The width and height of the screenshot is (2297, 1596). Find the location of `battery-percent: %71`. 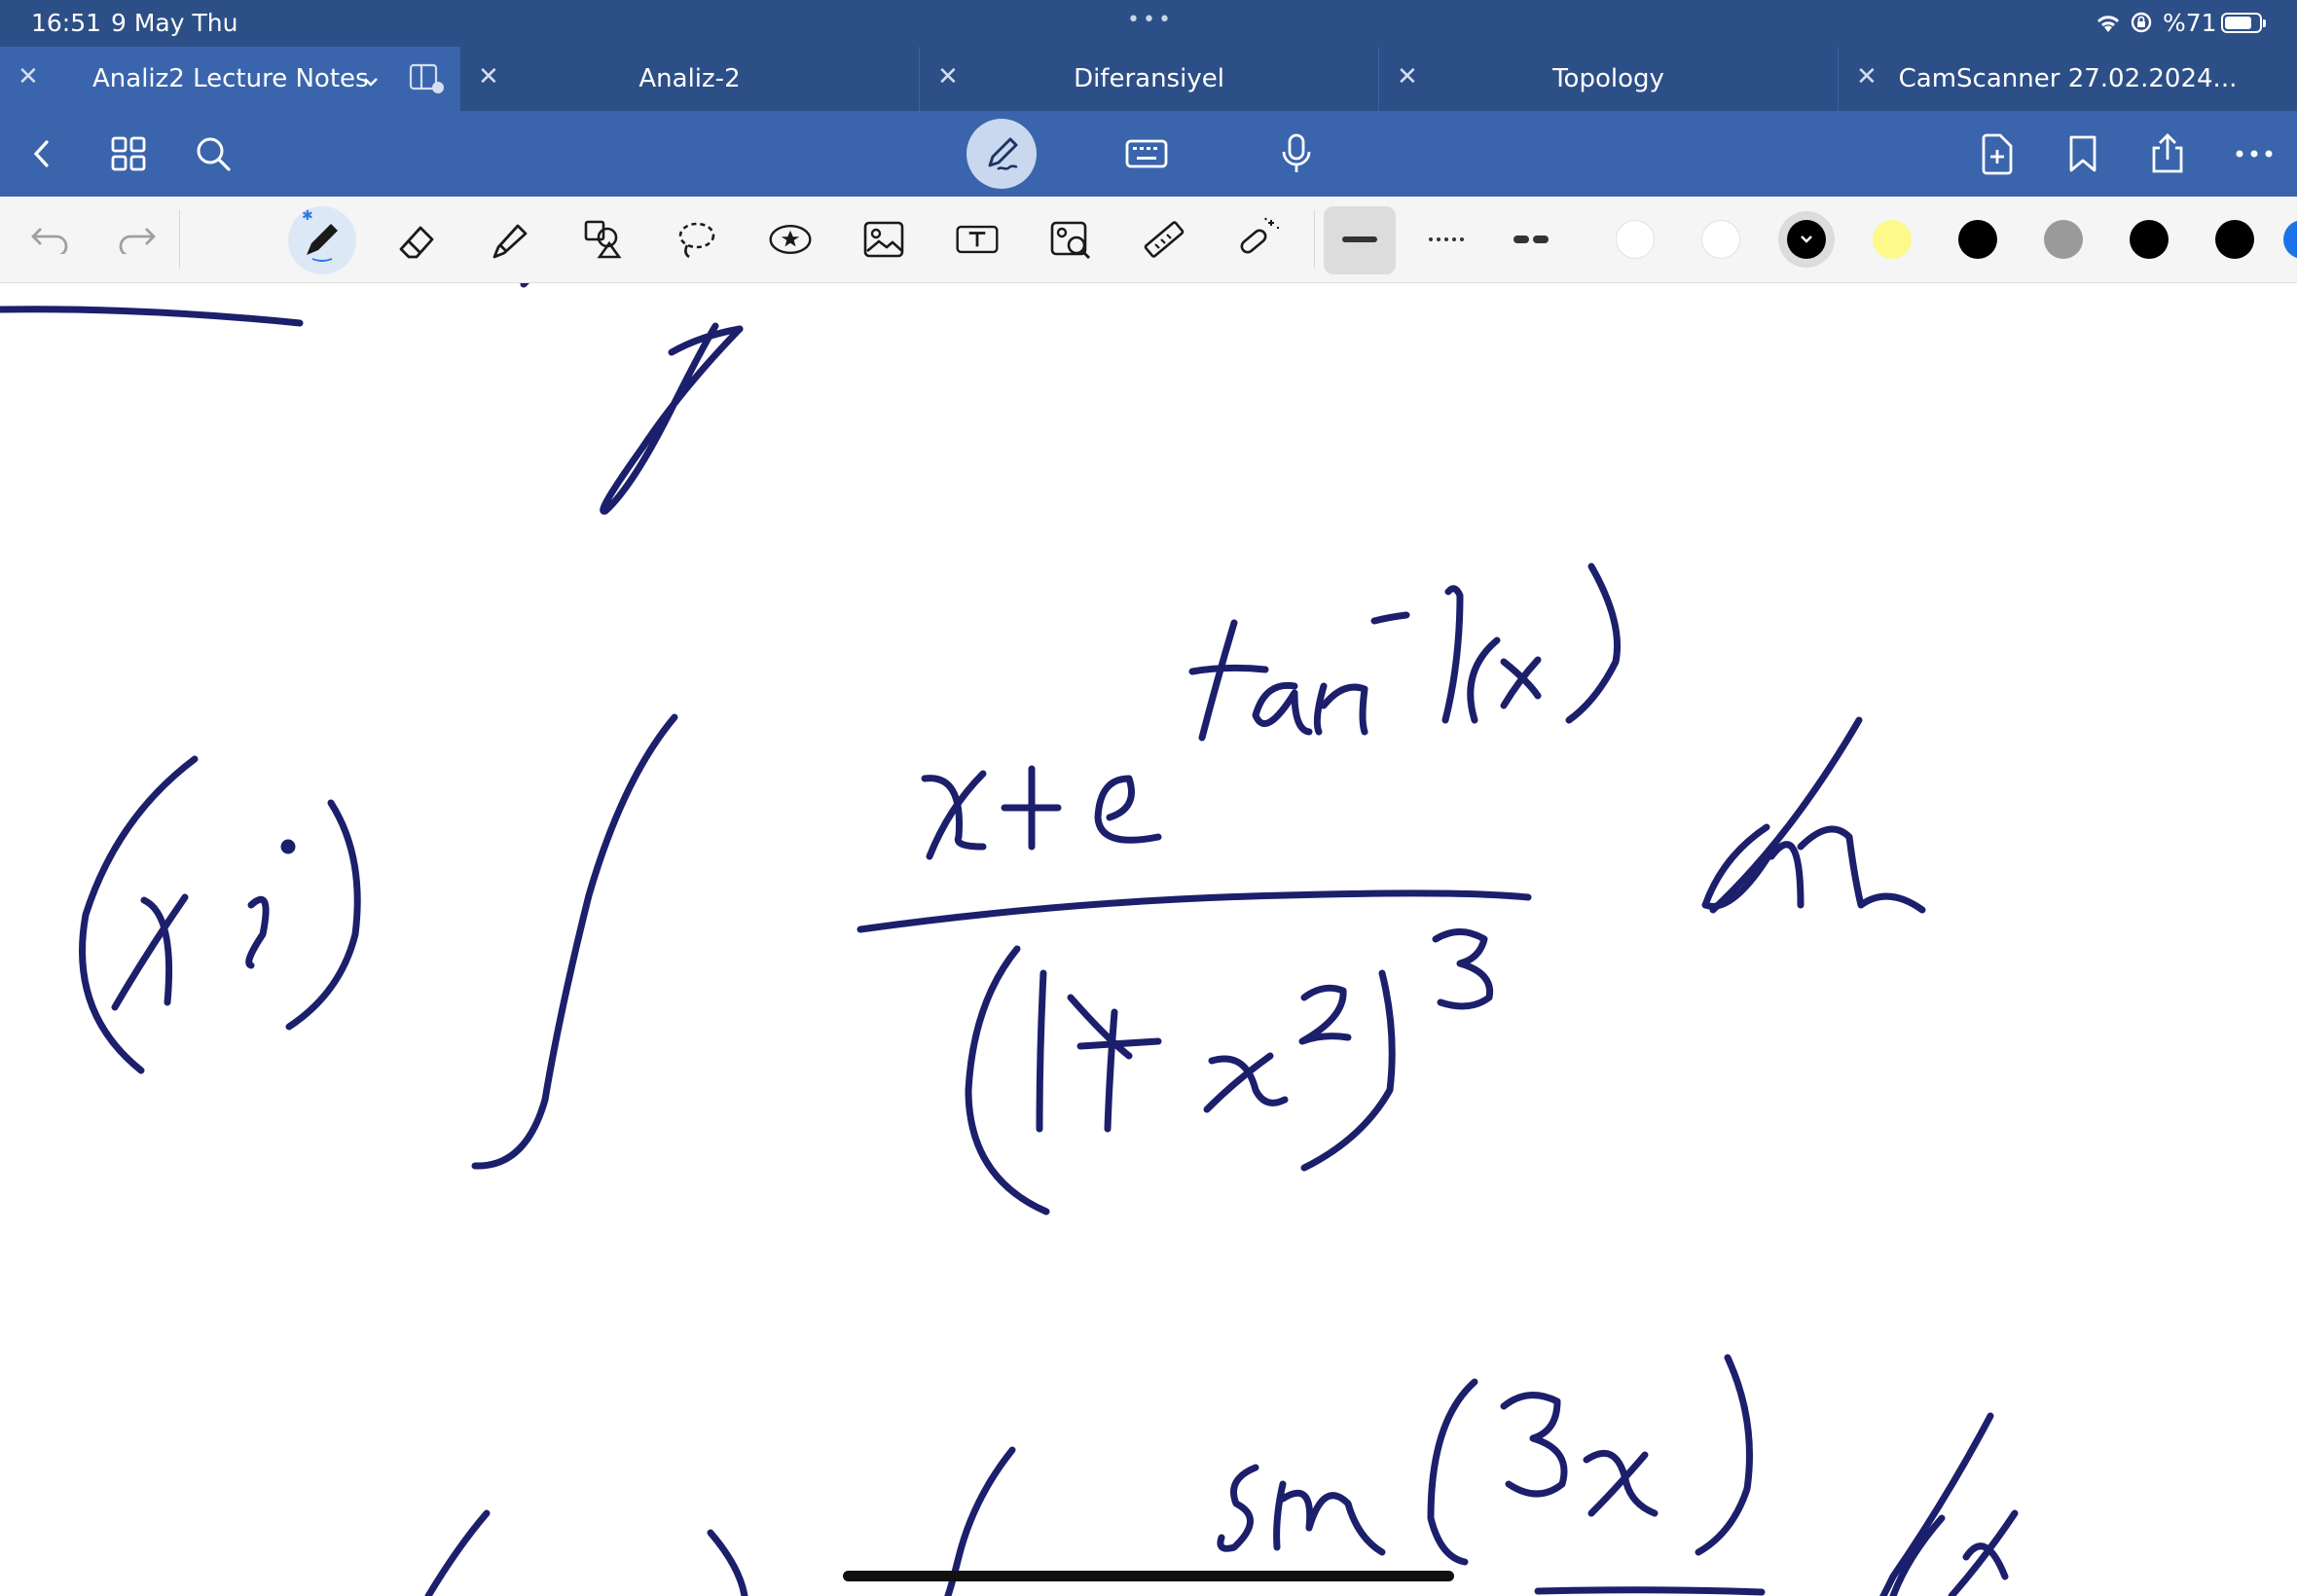

battery-percent: %71 is located at coordinates (2190, 23).